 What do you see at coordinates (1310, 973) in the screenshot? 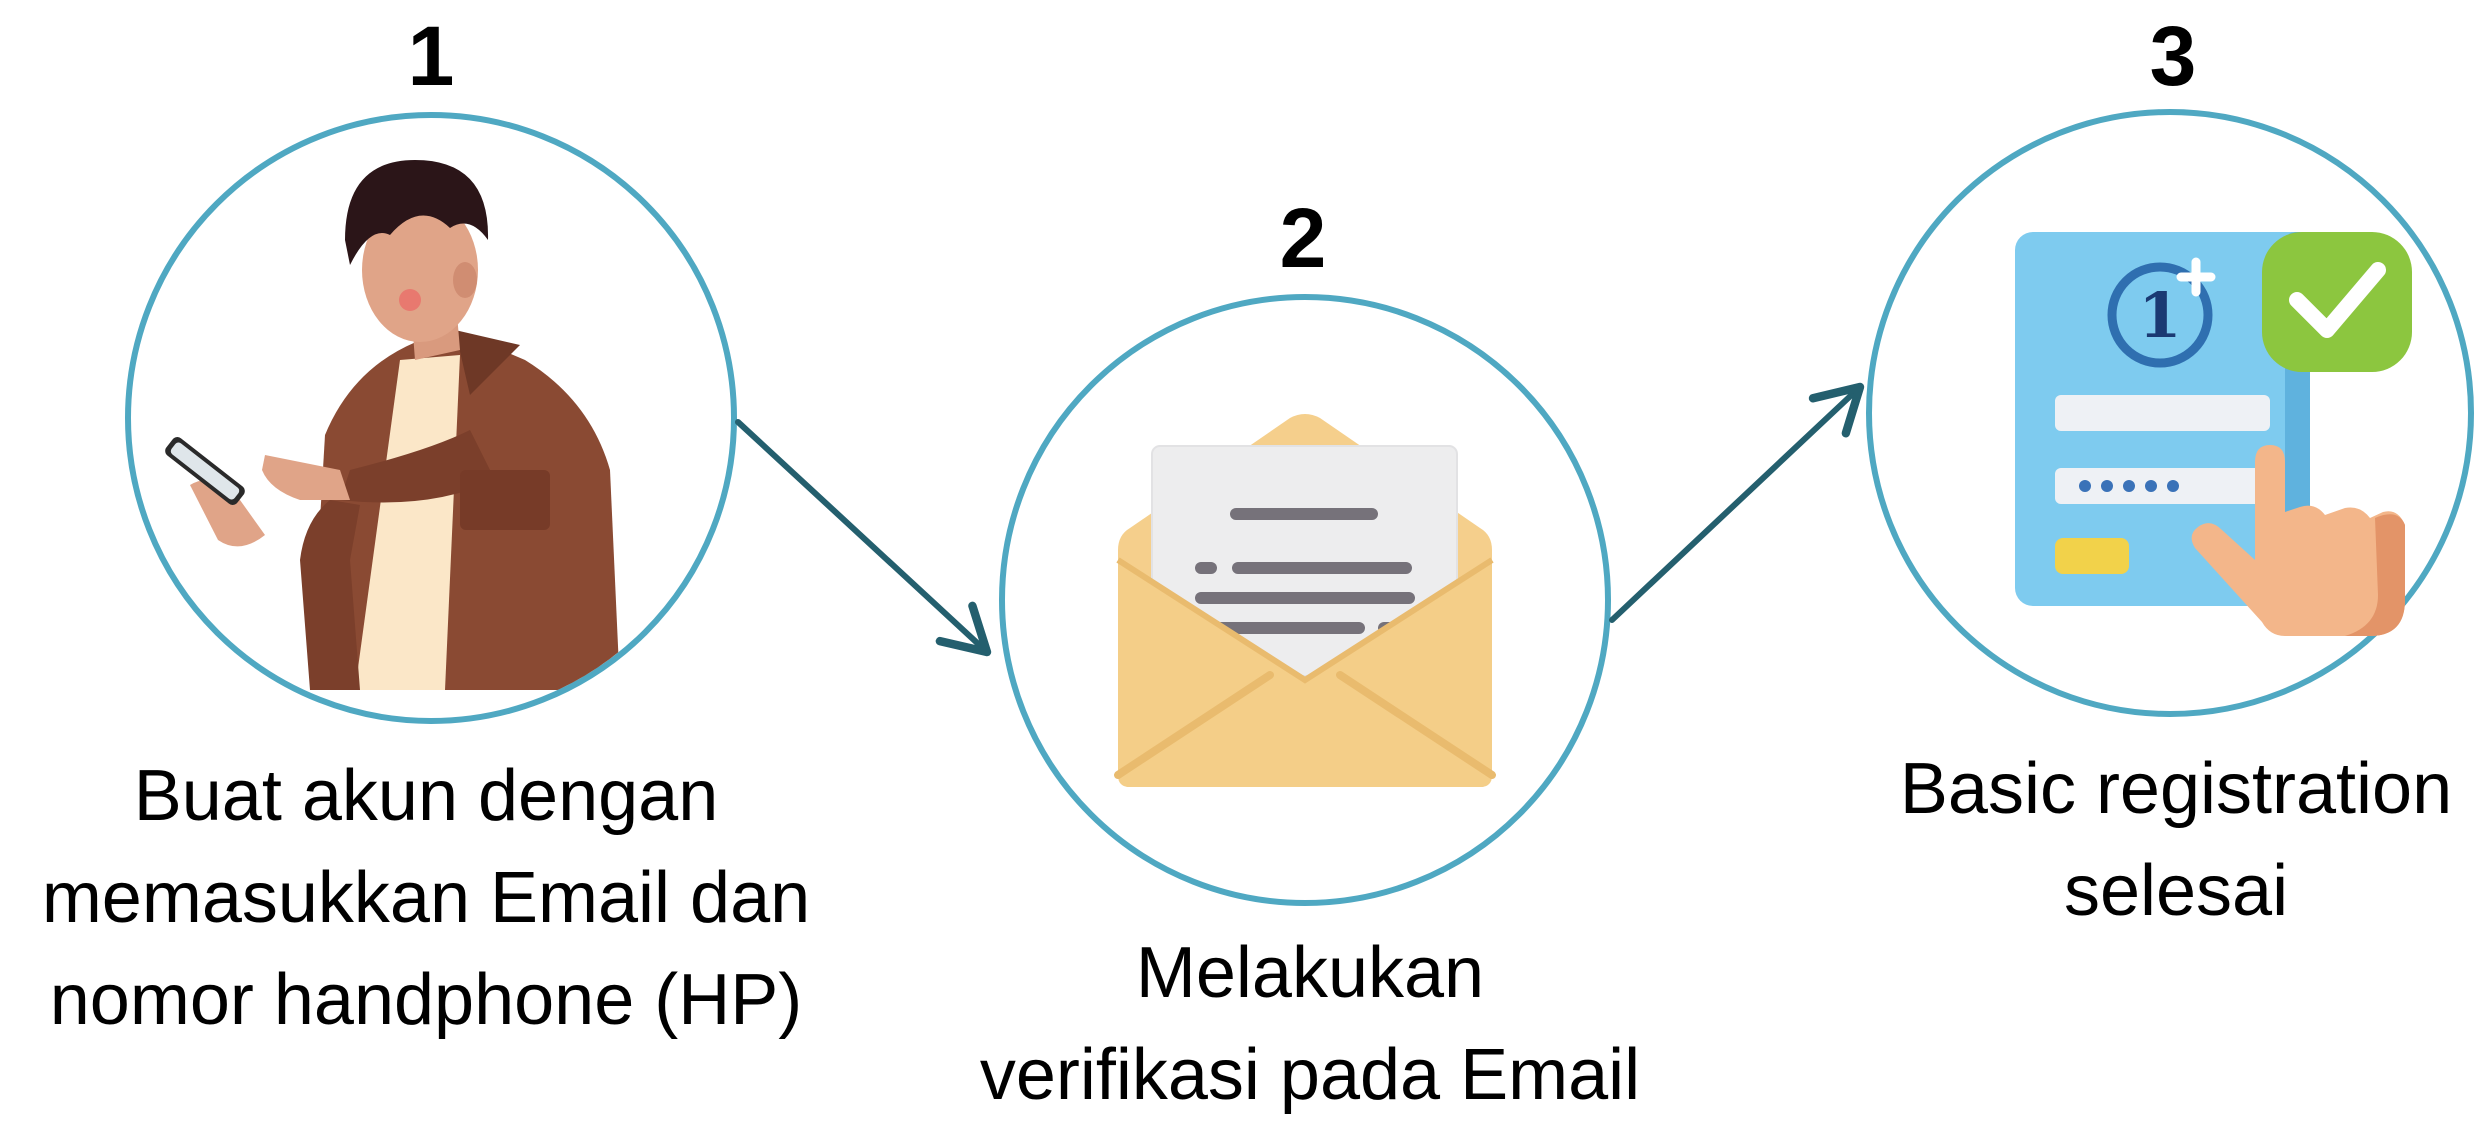
I see `step-2-caption-line: Melakukan` at bounding box center [1310, 973].